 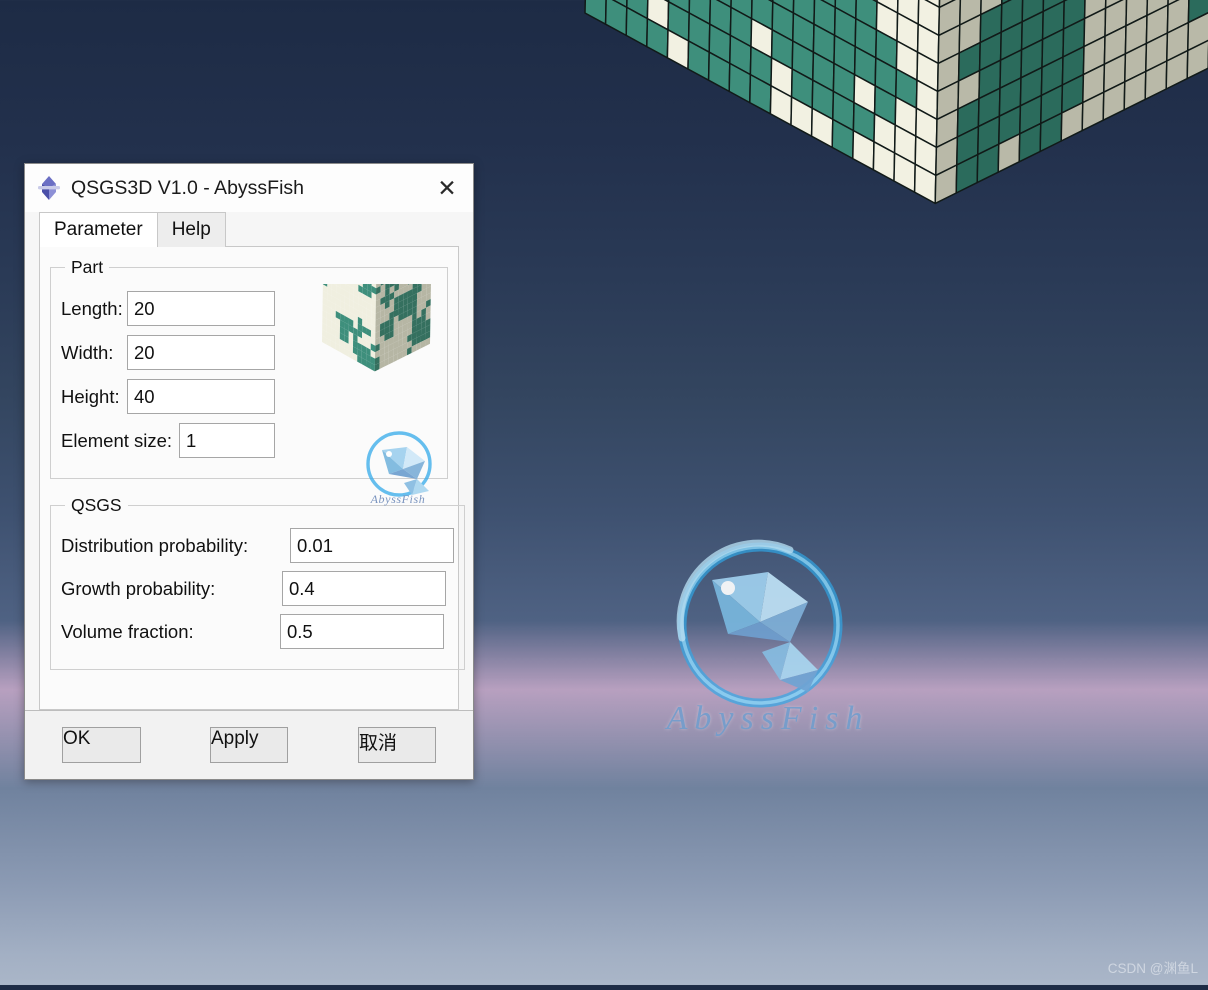 What do you see at coordinates (175, 546) in the screenshot?
I see `distribution-probability-label: Distribution probability:` at bounding box center [175, 546].